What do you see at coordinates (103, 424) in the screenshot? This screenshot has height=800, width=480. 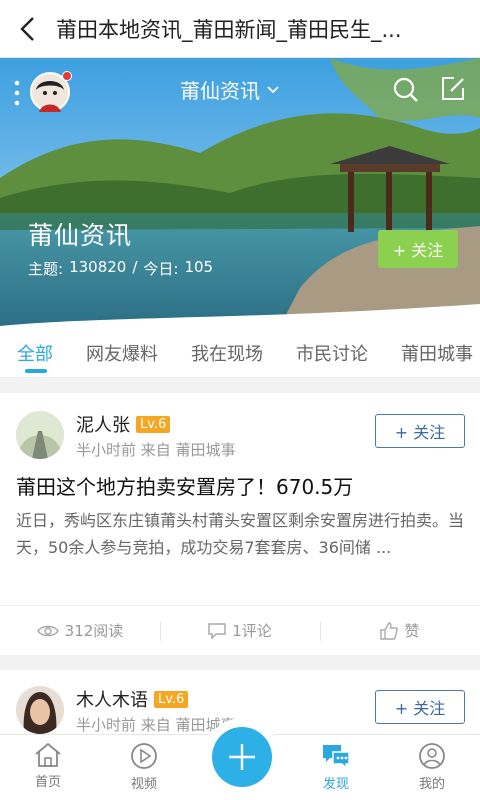 I see `author-name: 泥人张` at bounding box center [103, 424].